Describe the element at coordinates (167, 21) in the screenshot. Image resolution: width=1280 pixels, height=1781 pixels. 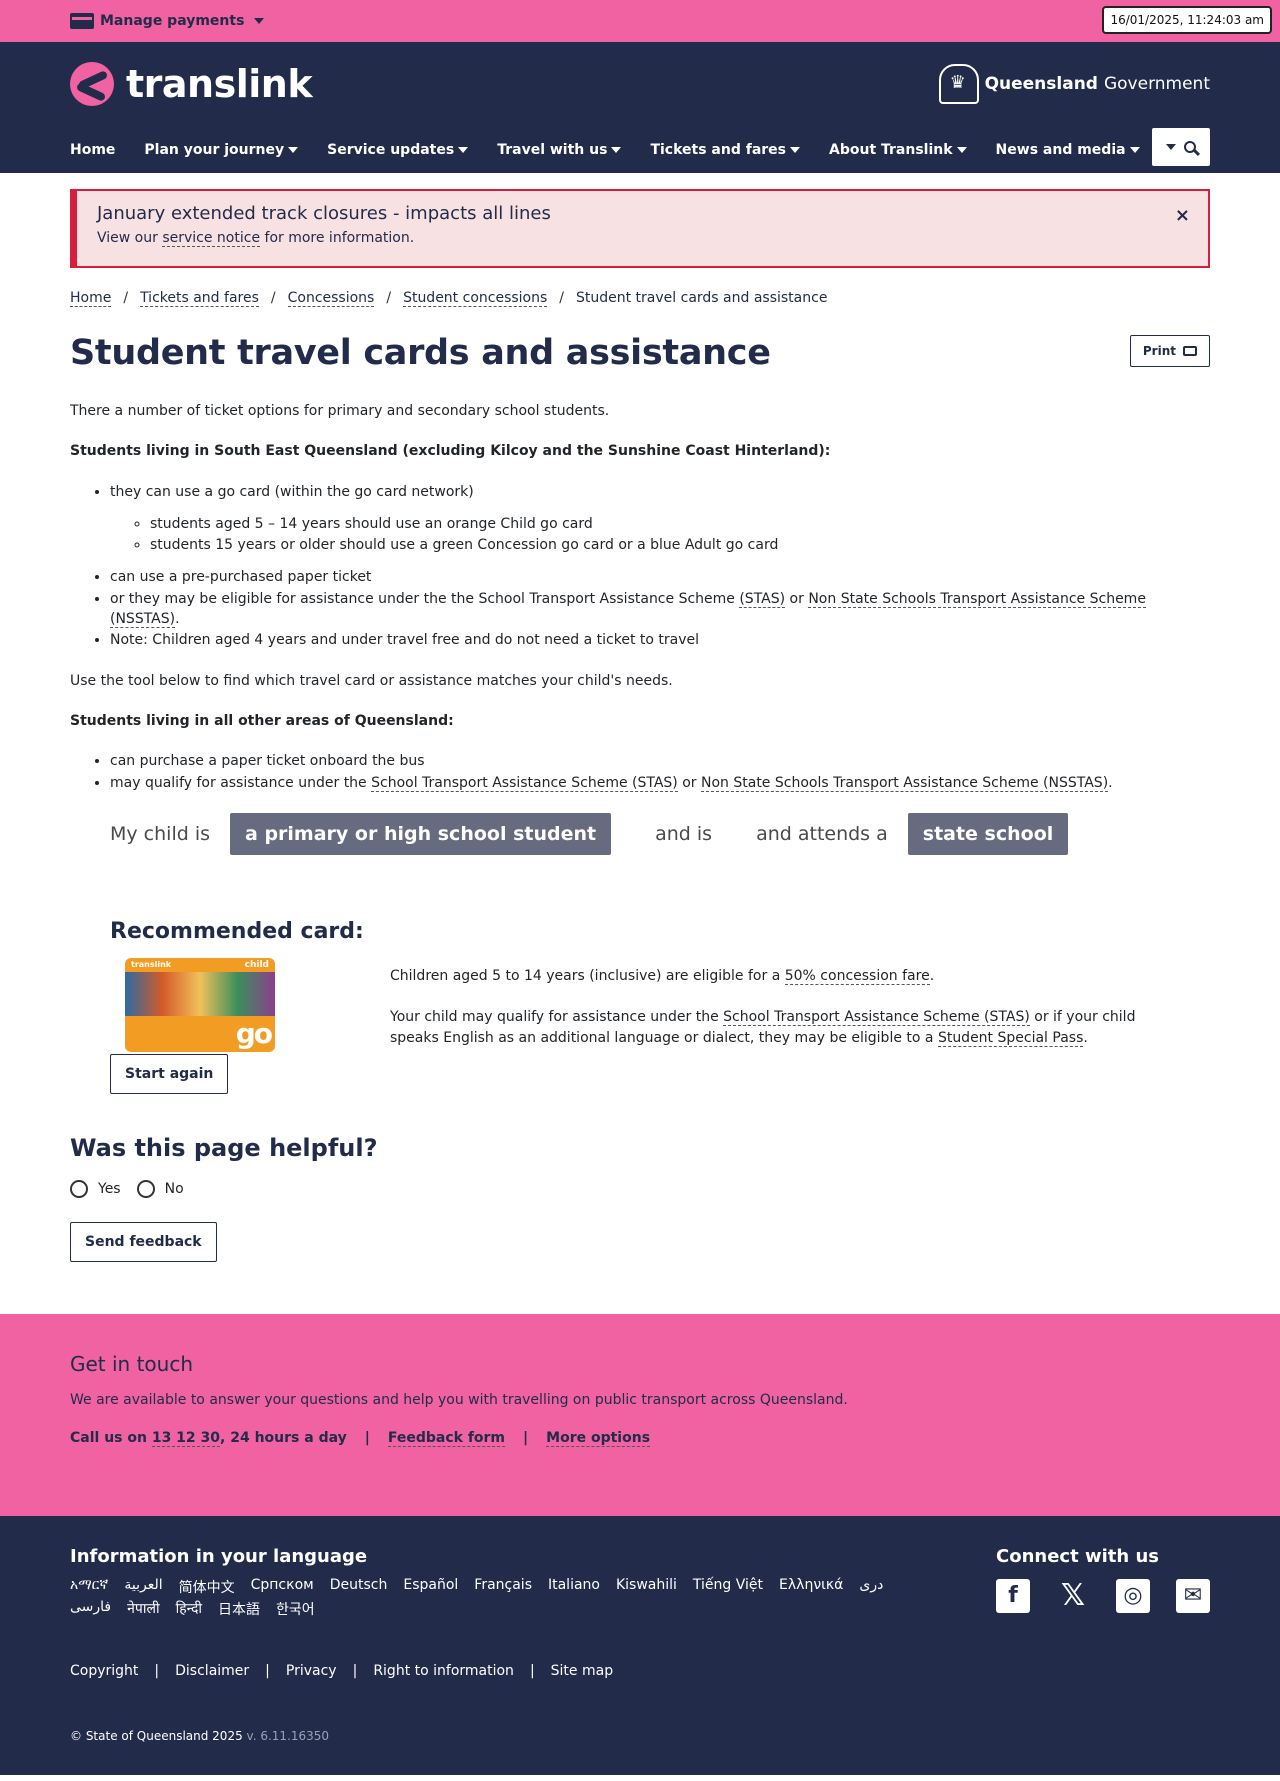
I see `manage-payments-menu: Manage payments` at that location.